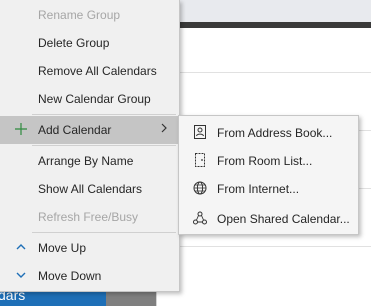  I want to click on menu-item-remove-all-calendars: Remove All Calendars, so click(89, 71).